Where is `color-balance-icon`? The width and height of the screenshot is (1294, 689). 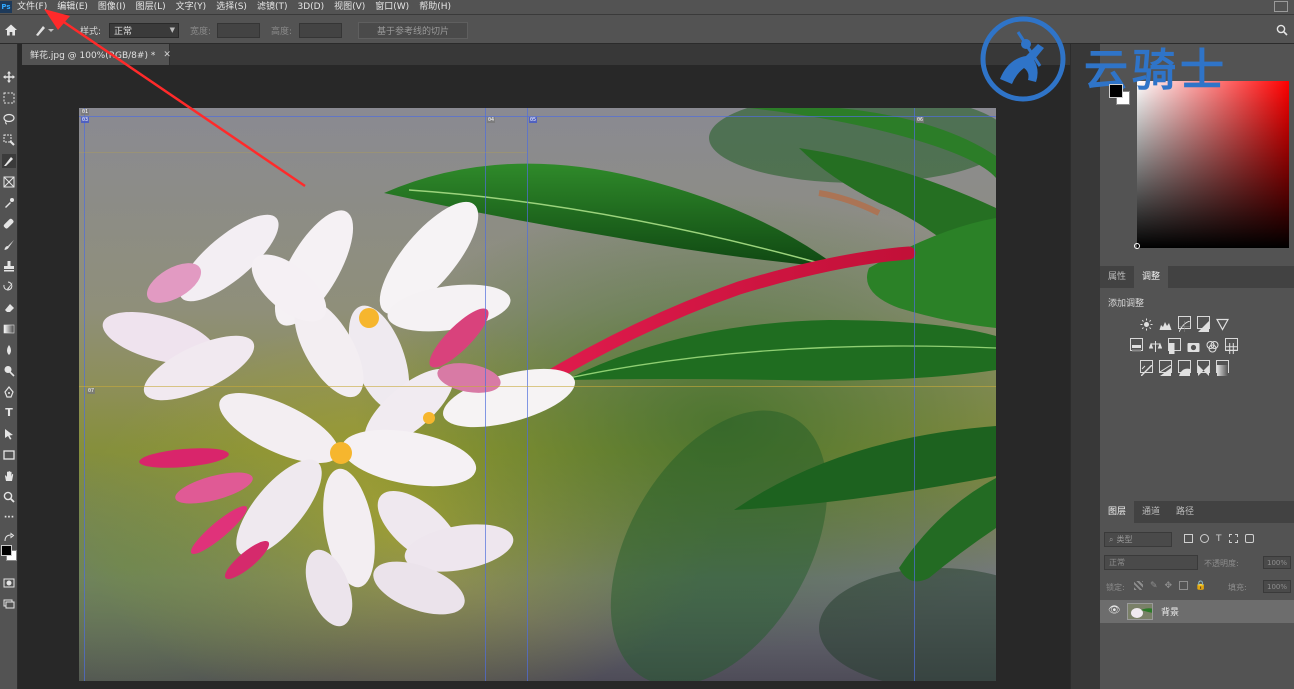
color-balance-icon is located at coordinates (1155, 345).